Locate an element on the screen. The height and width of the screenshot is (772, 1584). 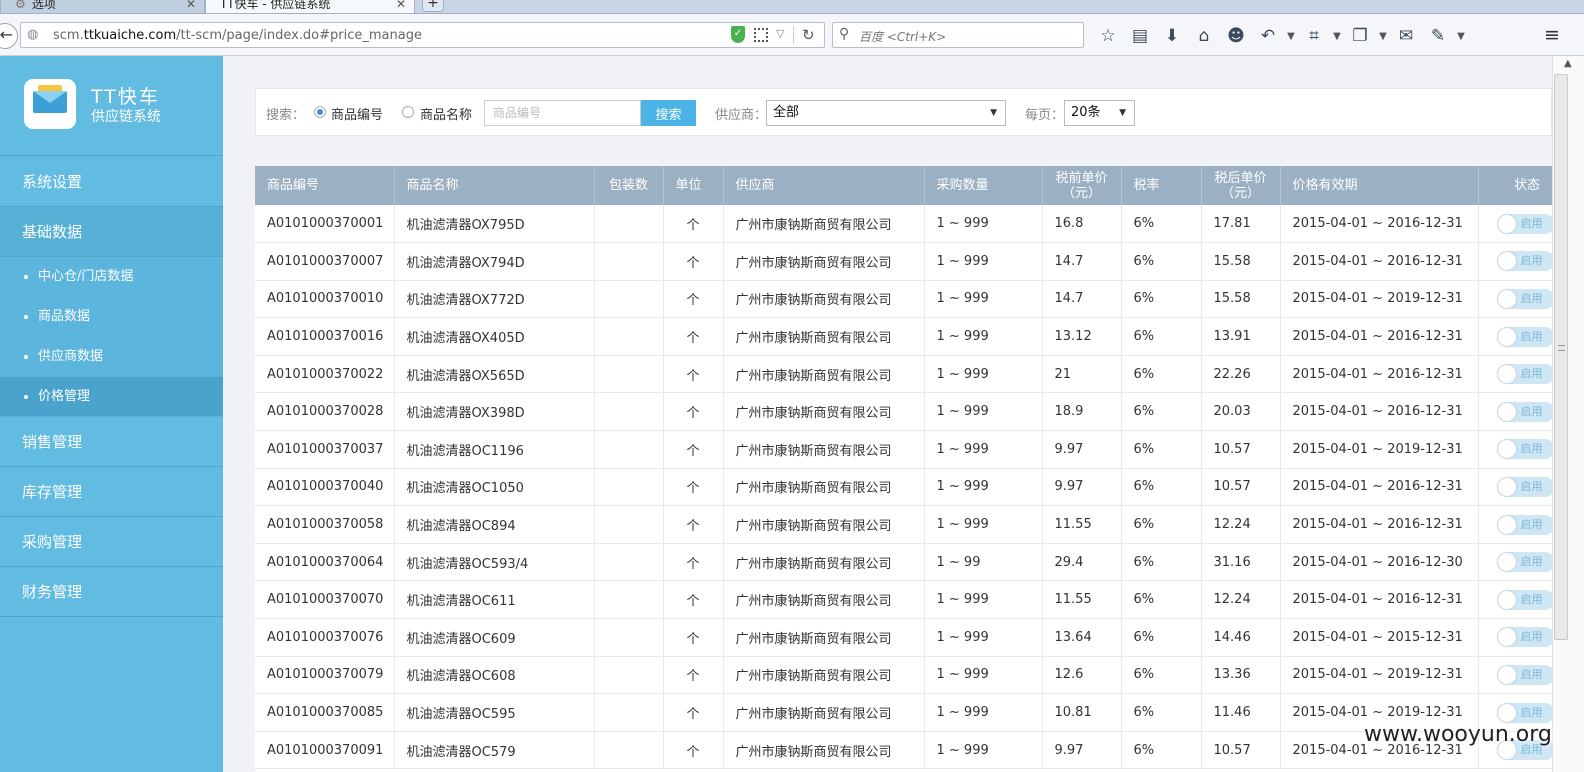
emoji-icon: ☻ is located at coordinates (1236, 36).